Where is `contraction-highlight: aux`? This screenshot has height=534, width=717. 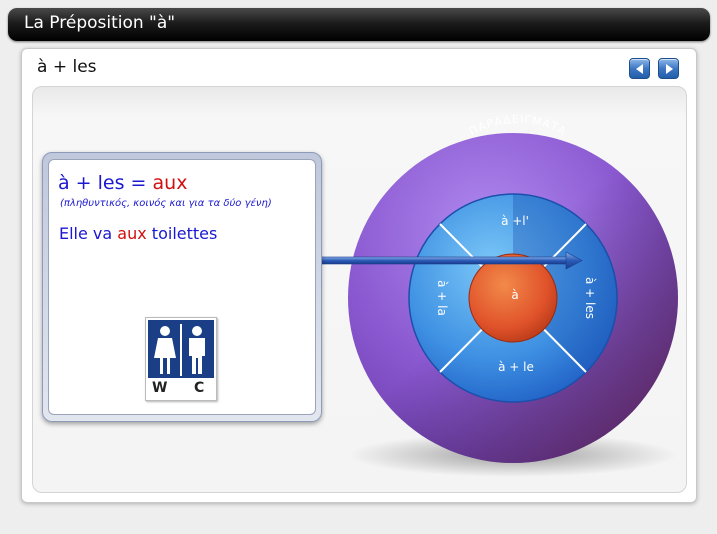 contraction-highlight: aux is located at coordinates (170, 183).